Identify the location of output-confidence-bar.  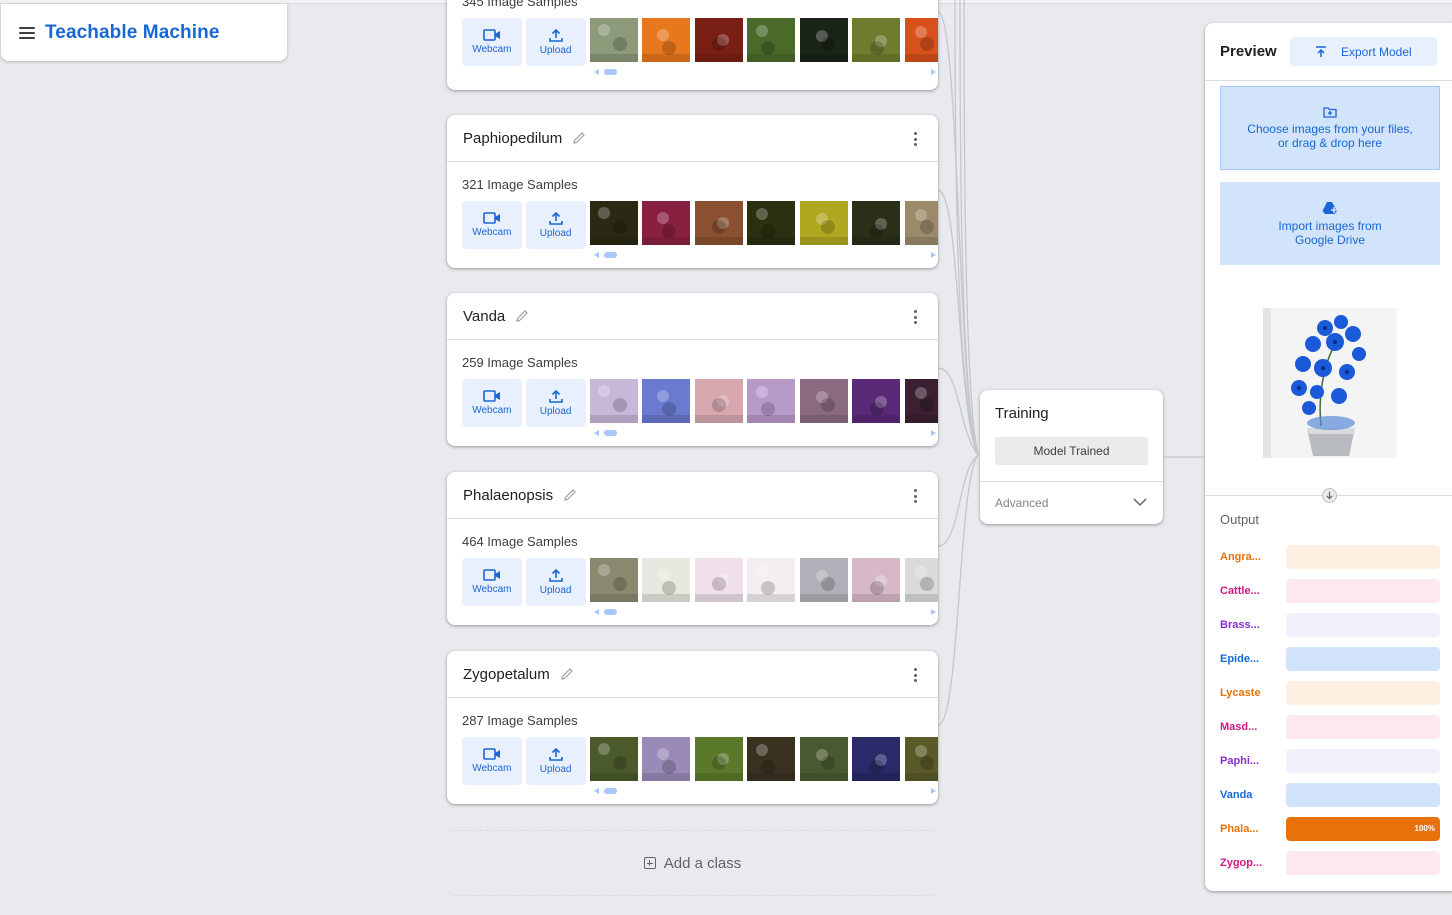
(1363, 795).